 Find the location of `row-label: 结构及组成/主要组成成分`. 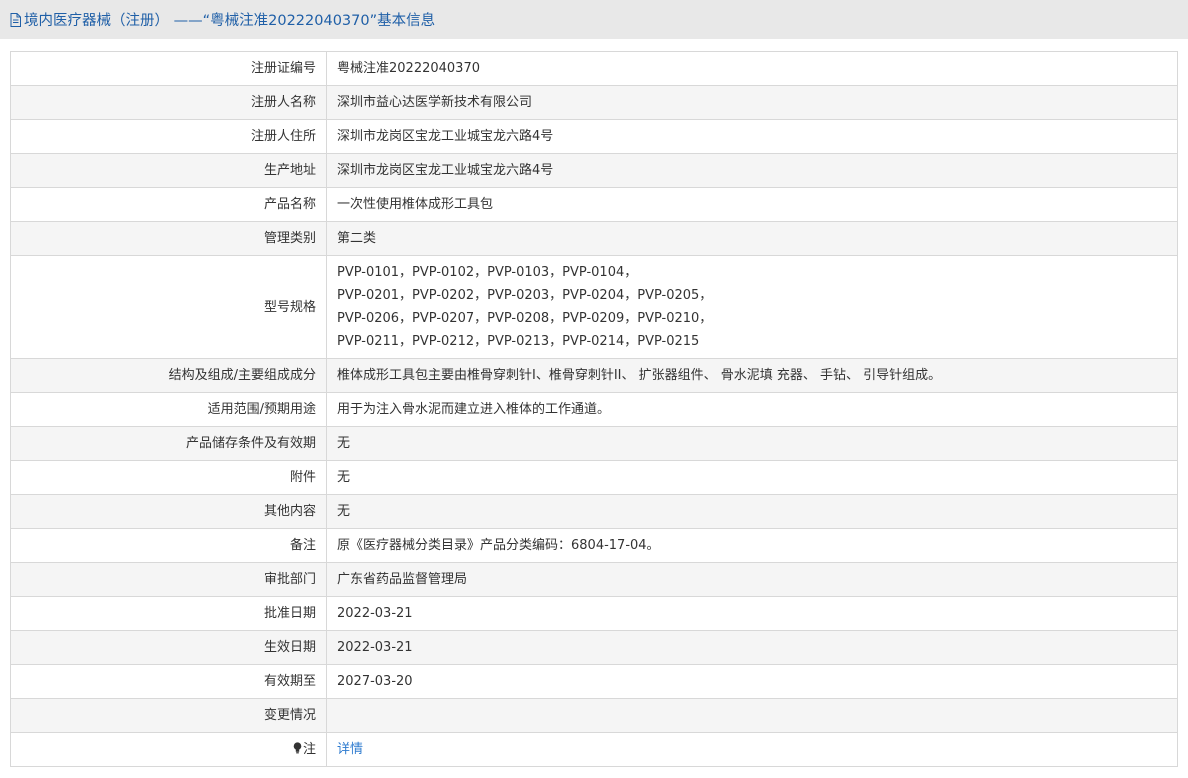

row-label: 结构及组成/主要组成成分 is located at coordinates (168, 375).